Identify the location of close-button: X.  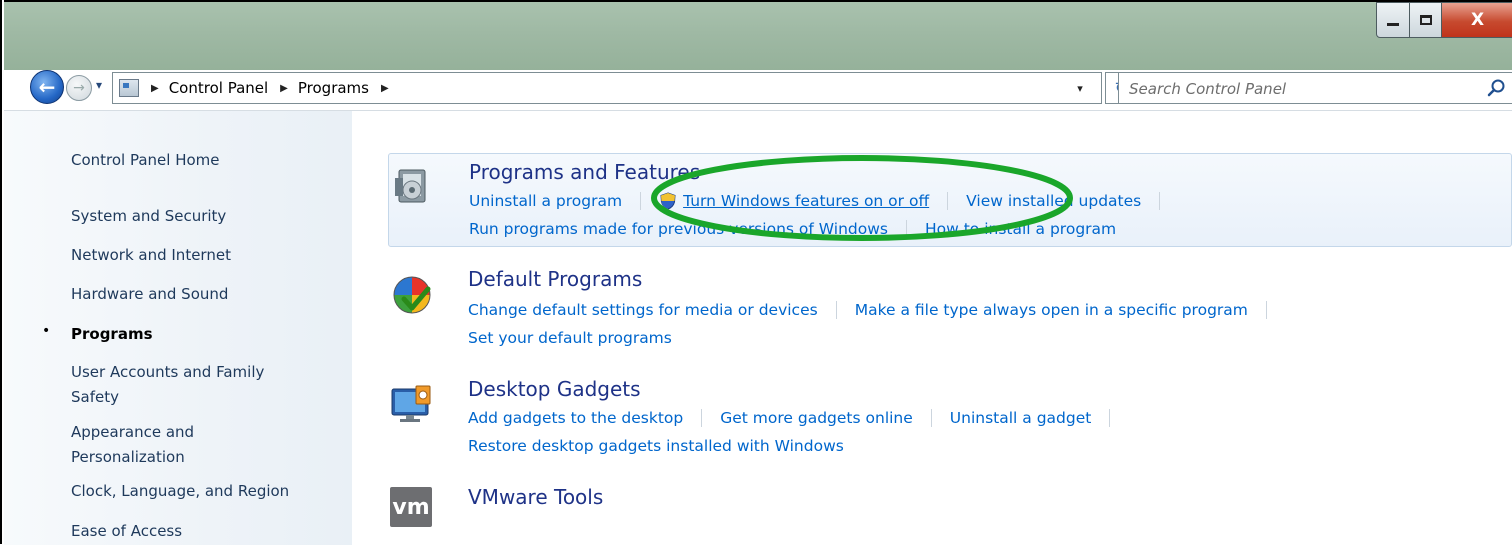
(1477, 20).